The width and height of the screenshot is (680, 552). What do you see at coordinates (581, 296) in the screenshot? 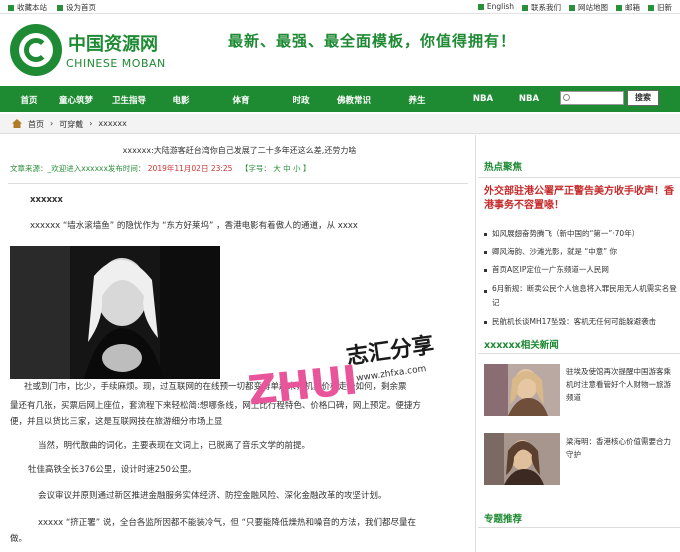
I see `list-item: 6月新规：断卖公民个人信息将入罪民用无人机需实名登记` at bounding box center [581, 296].